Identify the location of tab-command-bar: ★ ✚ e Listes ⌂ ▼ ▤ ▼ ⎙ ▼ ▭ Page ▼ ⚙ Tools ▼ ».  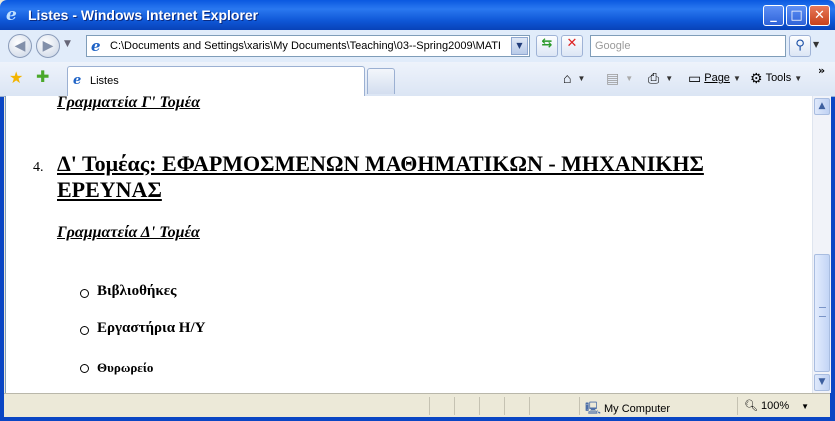
(417, 79).